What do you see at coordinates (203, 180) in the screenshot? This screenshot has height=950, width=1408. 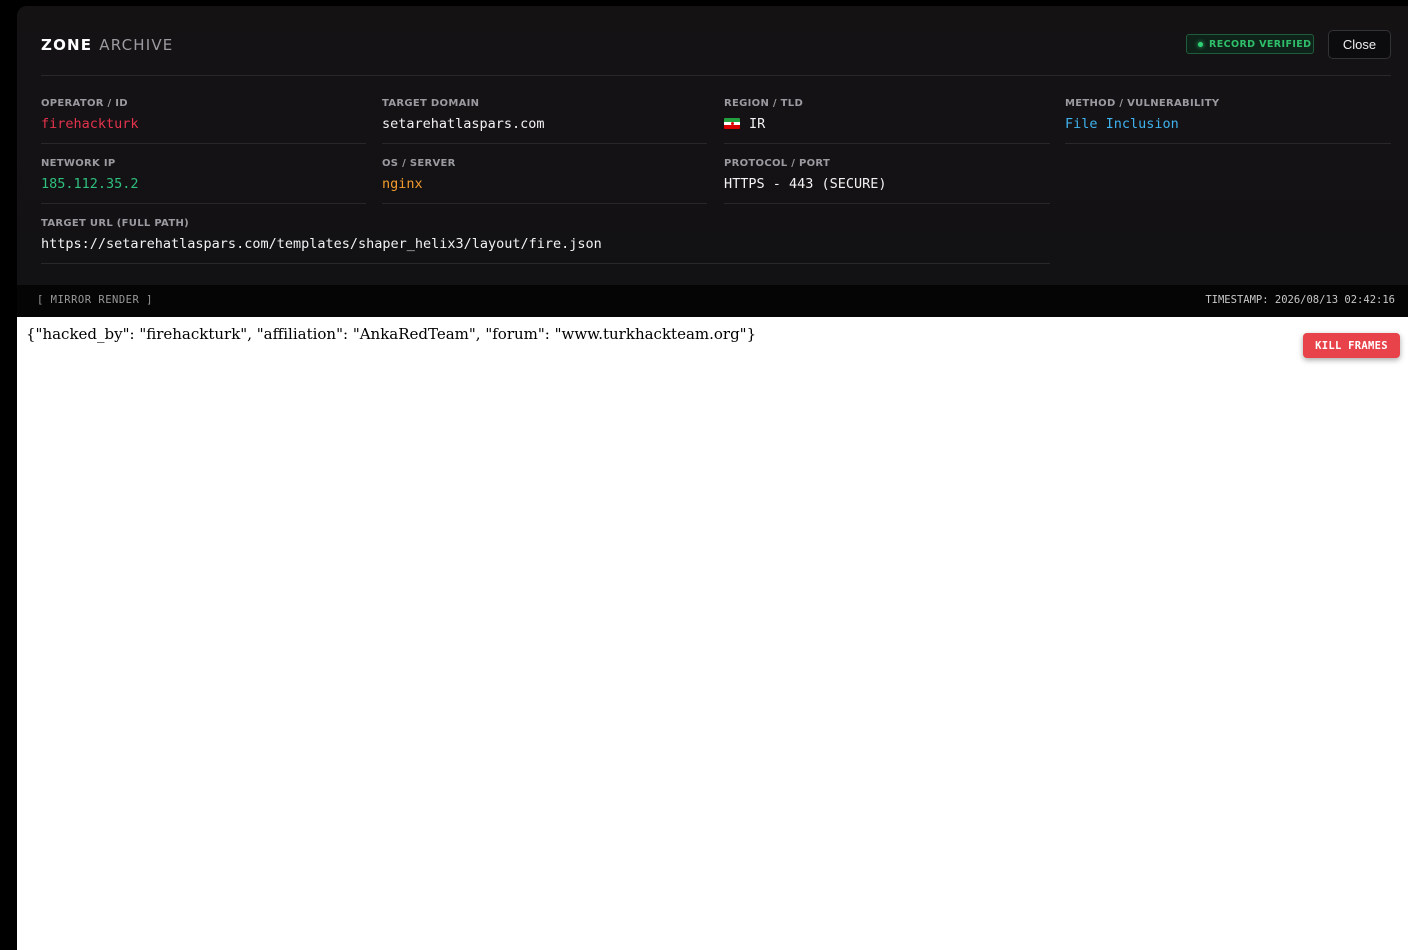 I see `field-network-ip: NETWORK IP 185.112.35.2` at bounding box center [203, 180].